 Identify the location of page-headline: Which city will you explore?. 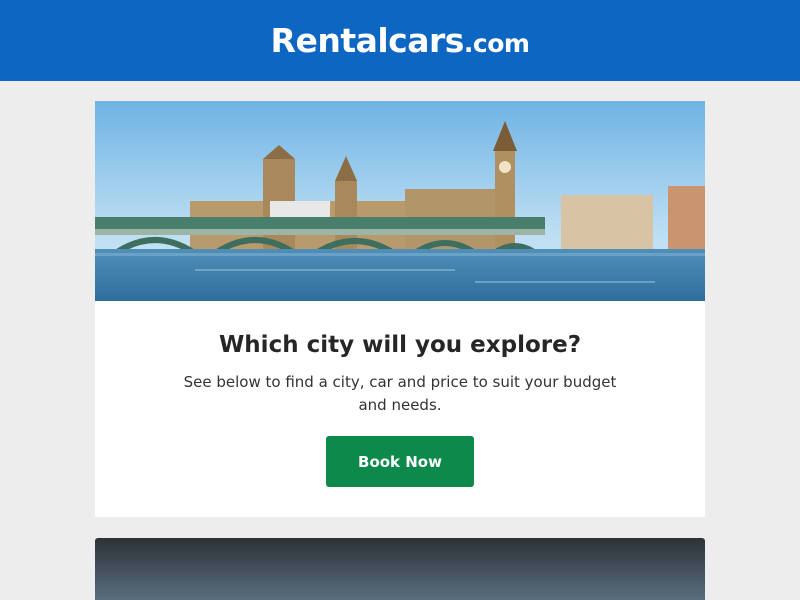
(400, 345).